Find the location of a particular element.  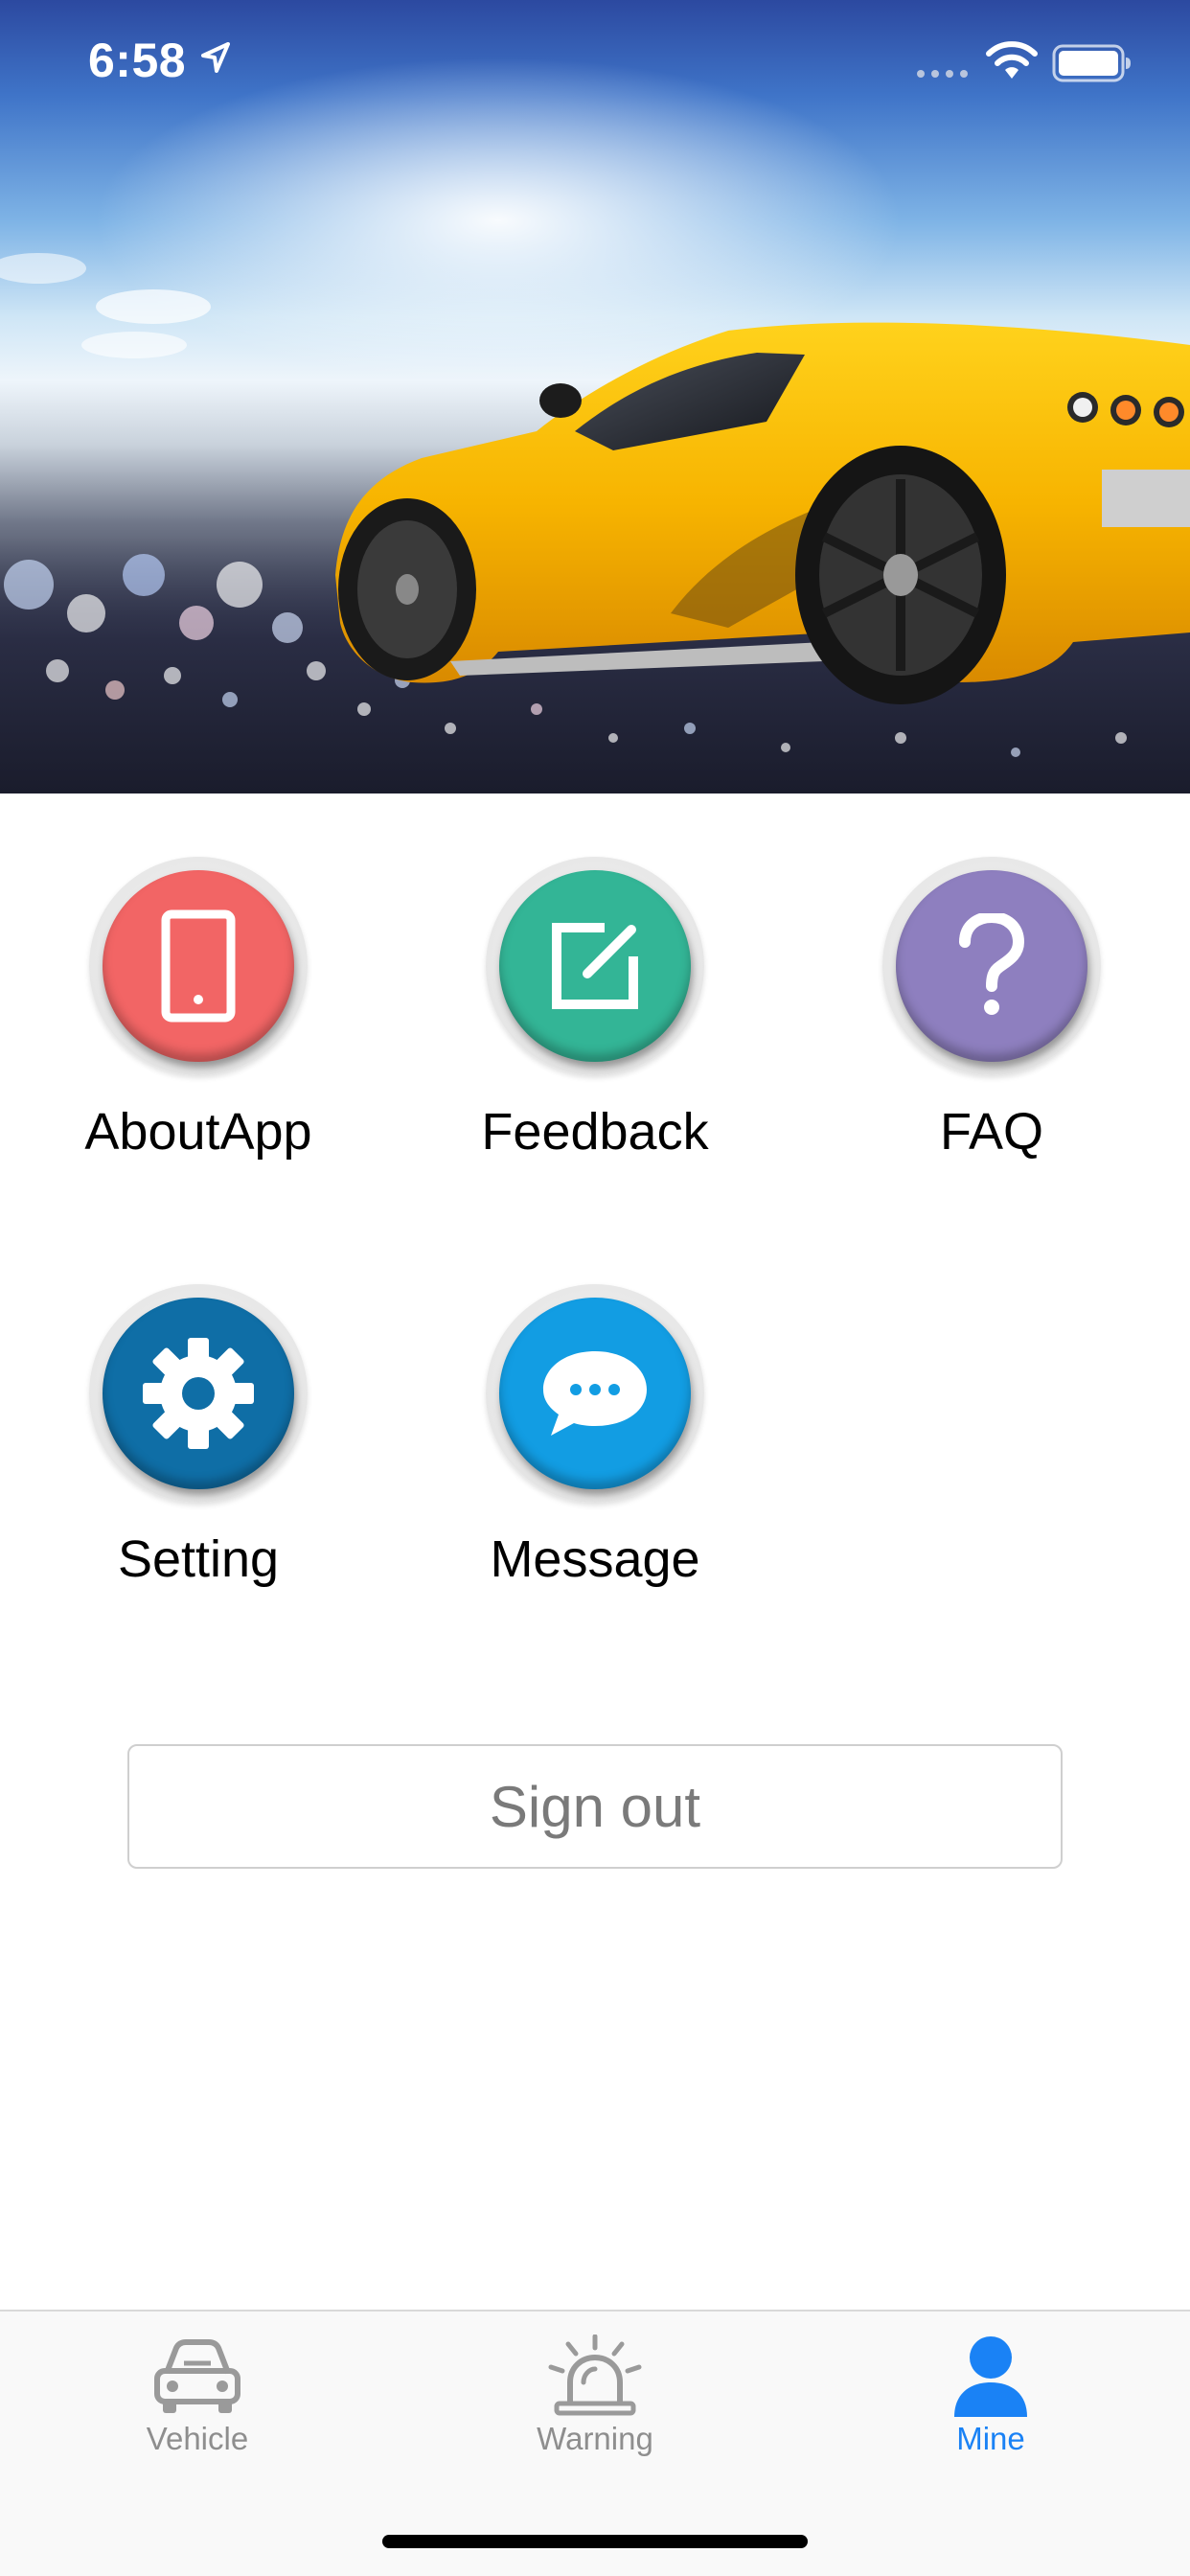

tab-label-warning: Warning is located at coordinates (595, 2438).